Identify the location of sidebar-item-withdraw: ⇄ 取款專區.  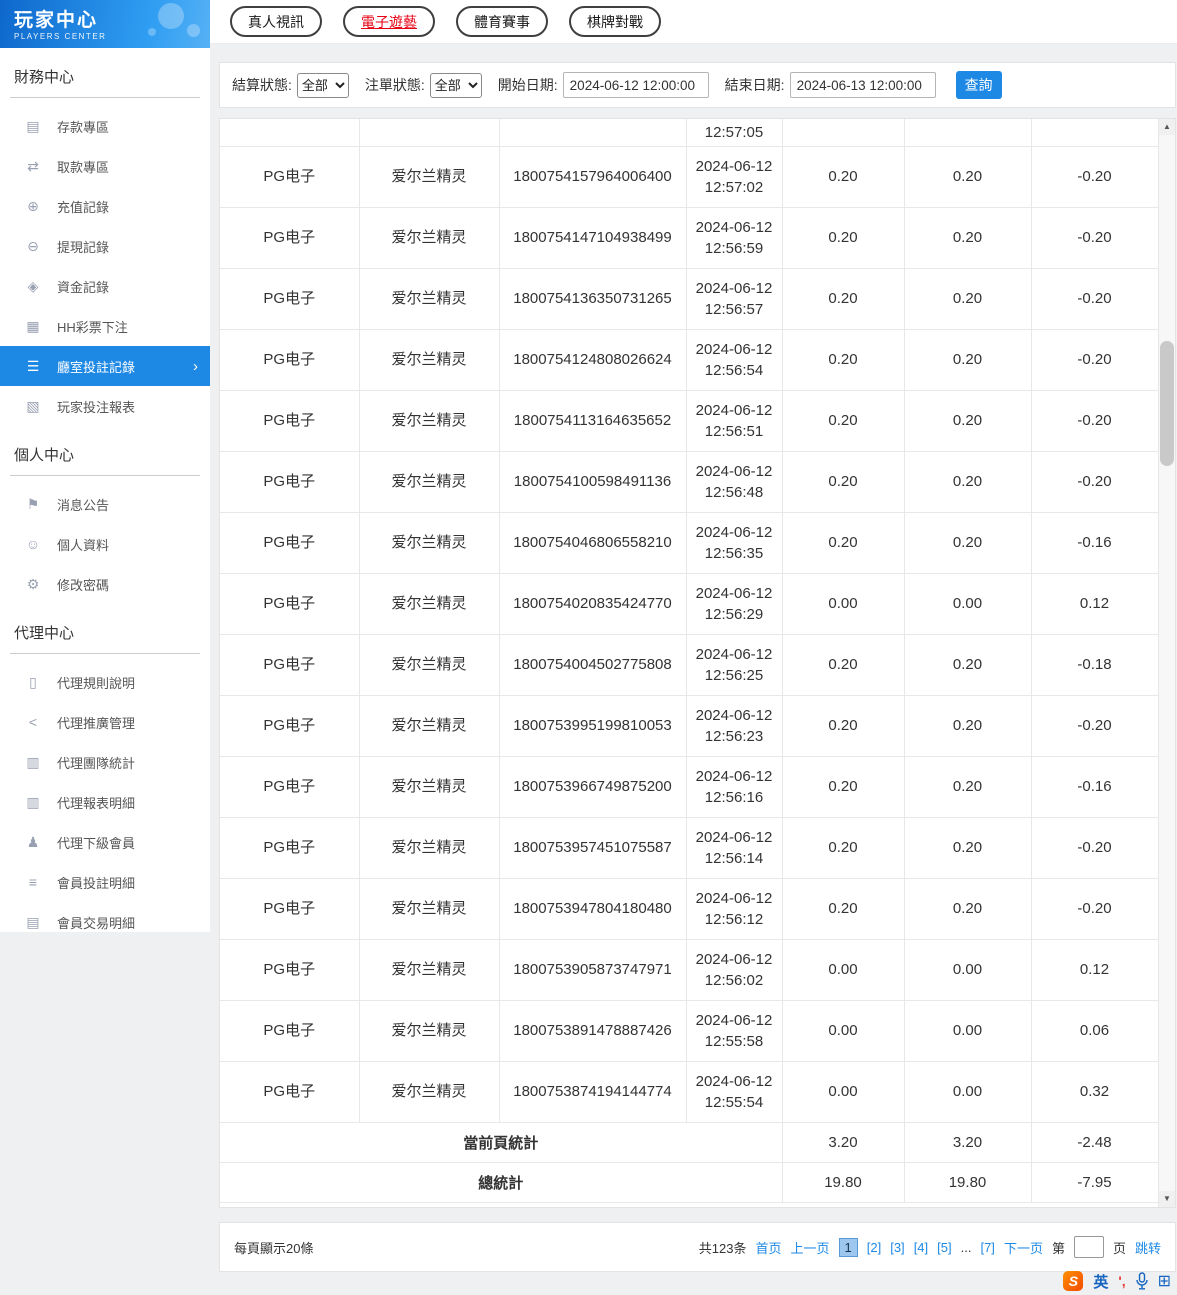
(105, 166).